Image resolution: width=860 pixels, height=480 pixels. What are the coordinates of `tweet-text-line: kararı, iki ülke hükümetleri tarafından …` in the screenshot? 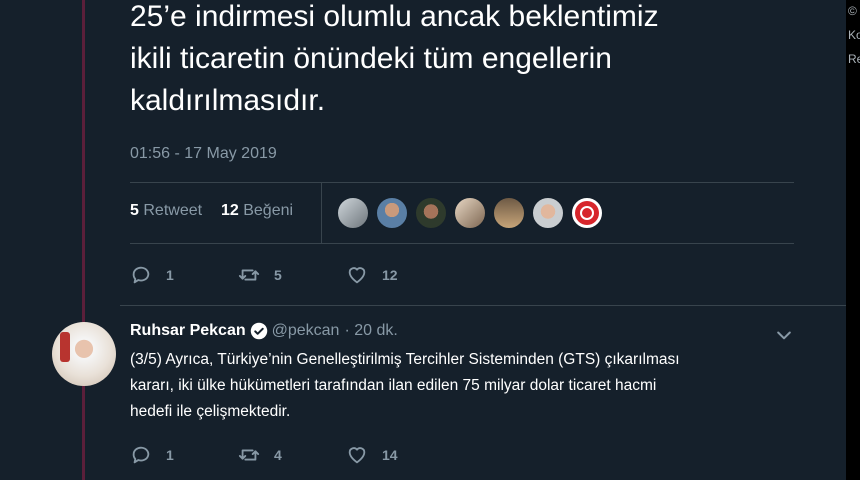 It's located at (393, 385).